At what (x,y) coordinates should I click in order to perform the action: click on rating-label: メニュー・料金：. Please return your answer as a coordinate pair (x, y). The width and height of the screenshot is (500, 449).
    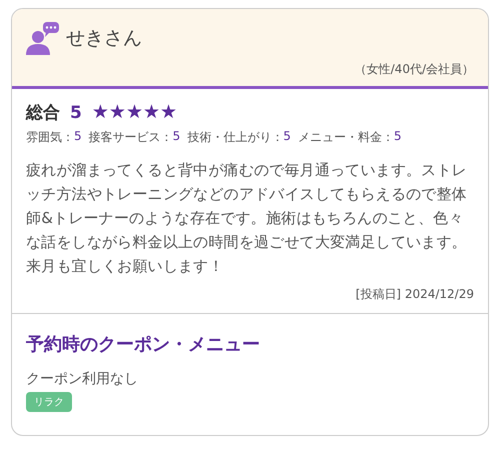
    Looking at the image, I should click on (346, 137).